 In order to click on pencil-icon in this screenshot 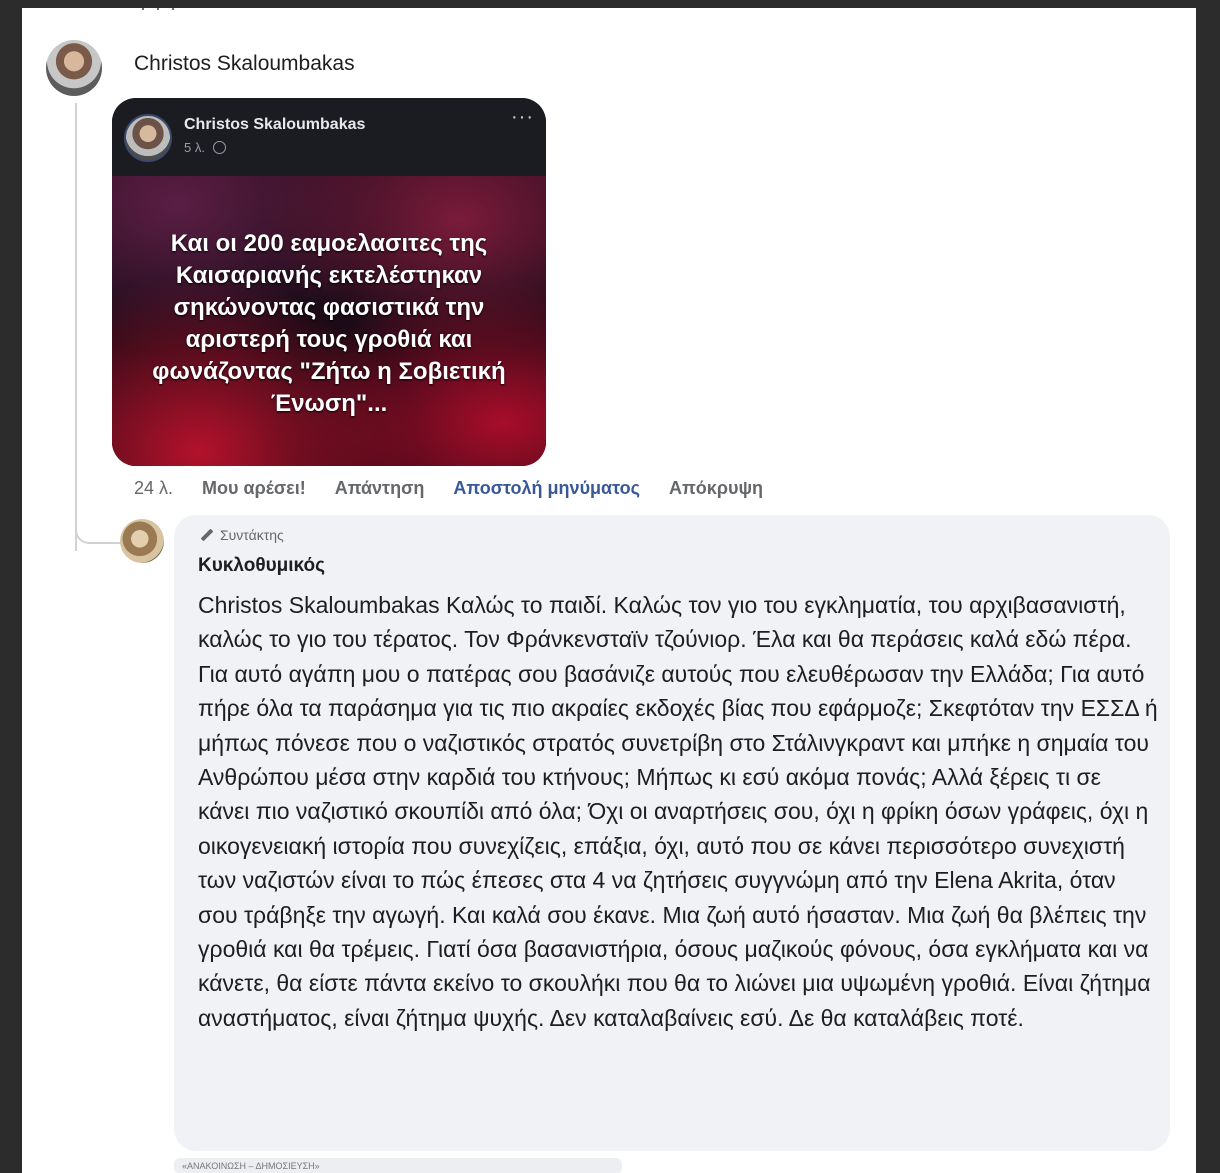, I will do `click(207, 535)`.